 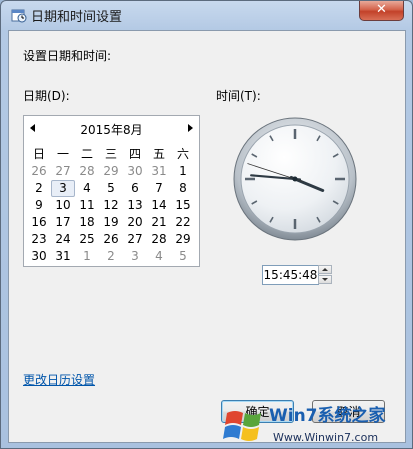 I want to click on next-month-icon, so click(x=190, y=128).